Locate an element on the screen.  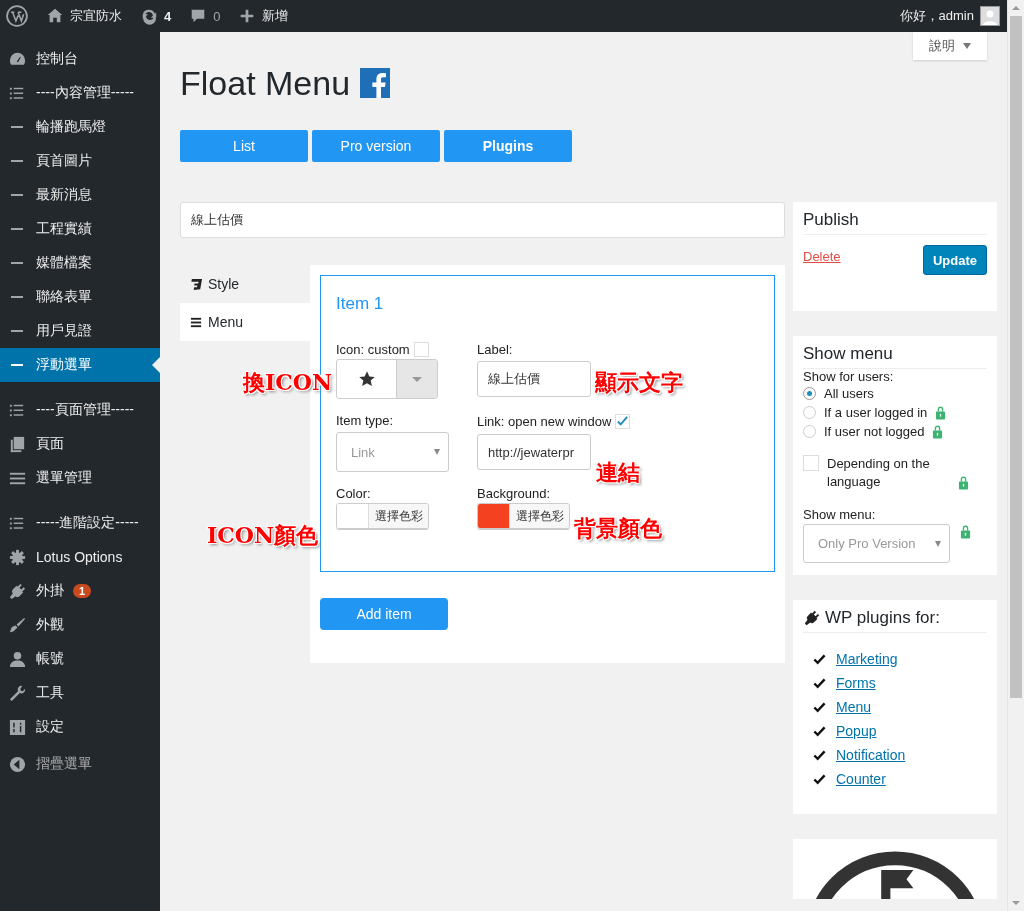
icon-picker is located at coordinates (387, 379).